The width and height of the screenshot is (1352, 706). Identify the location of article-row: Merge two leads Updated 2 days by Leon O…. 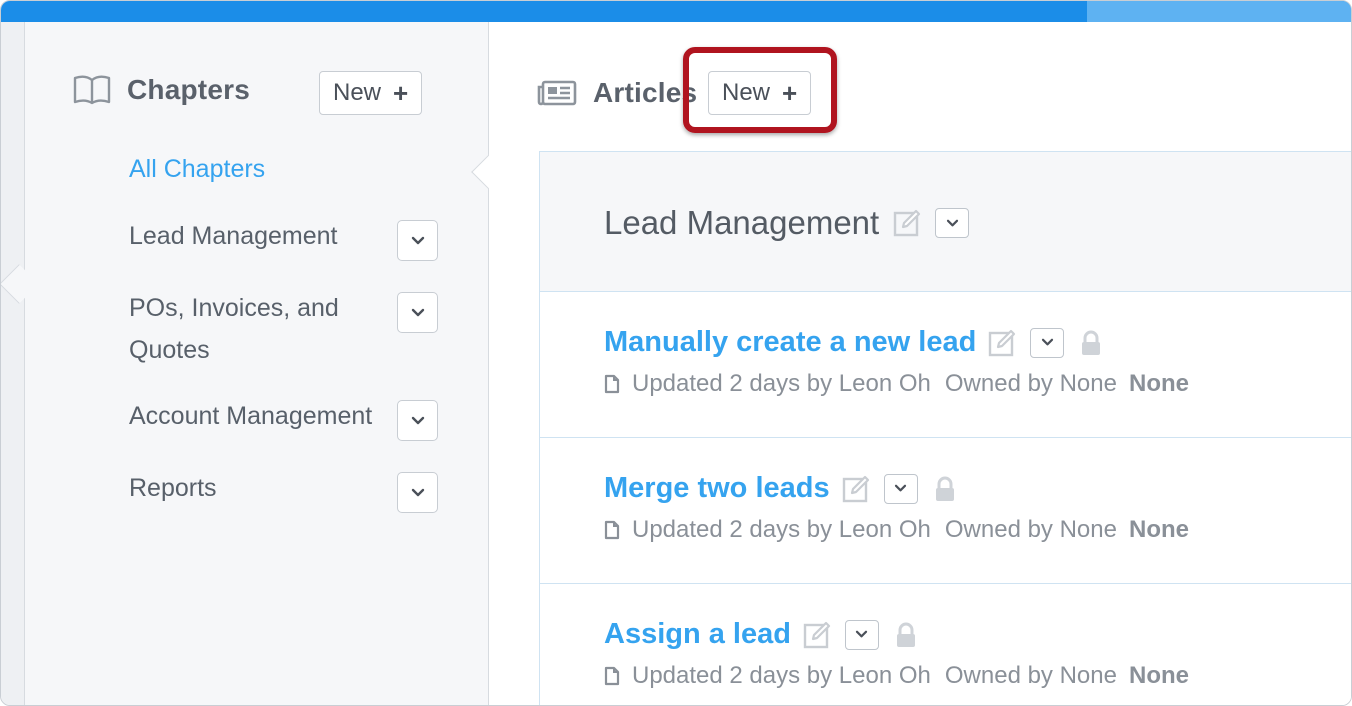
(945, 511).